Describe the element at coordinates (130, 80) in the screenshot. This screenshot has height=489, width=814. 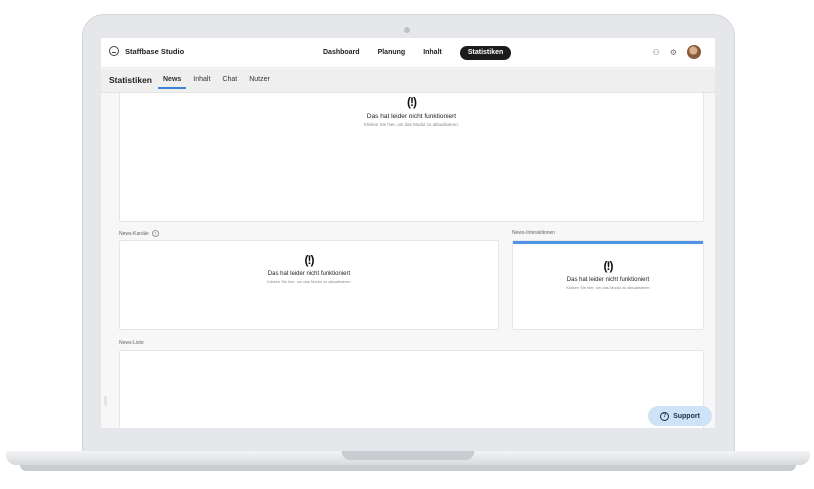
I see `page-title: Statistiken` at that location.